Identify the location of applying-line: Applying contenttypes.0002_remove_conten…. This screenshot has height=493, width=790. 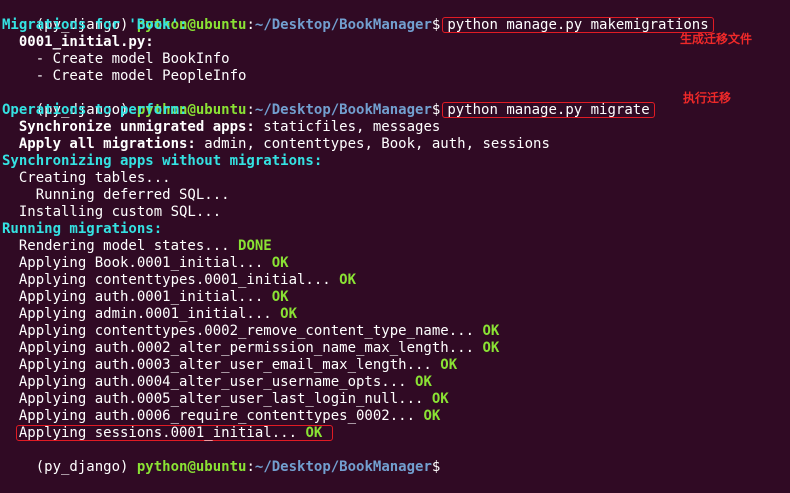
(395, 331).